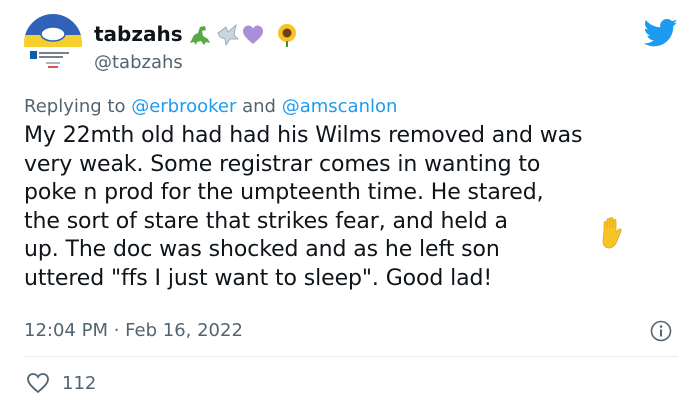 This screenshot has height=410, width=700. Describe the element at coordinates (259, 106) in the screenshot. I see `replying-to-joiner: and` at that location.